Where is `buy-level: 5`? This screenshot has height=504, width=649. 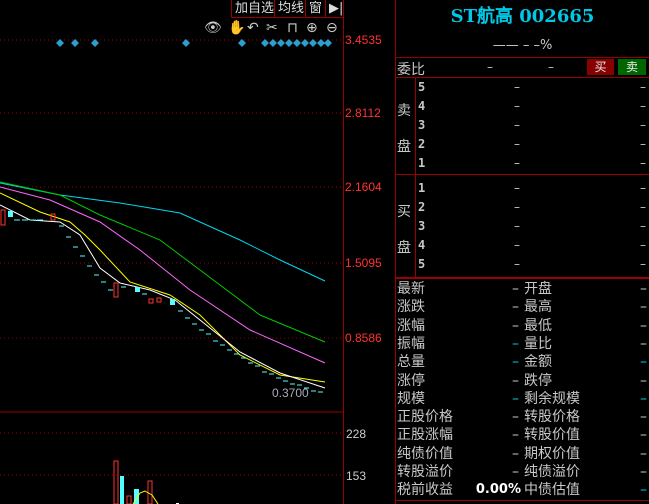 buy-level: 5 is located at coordinates (422, 264).